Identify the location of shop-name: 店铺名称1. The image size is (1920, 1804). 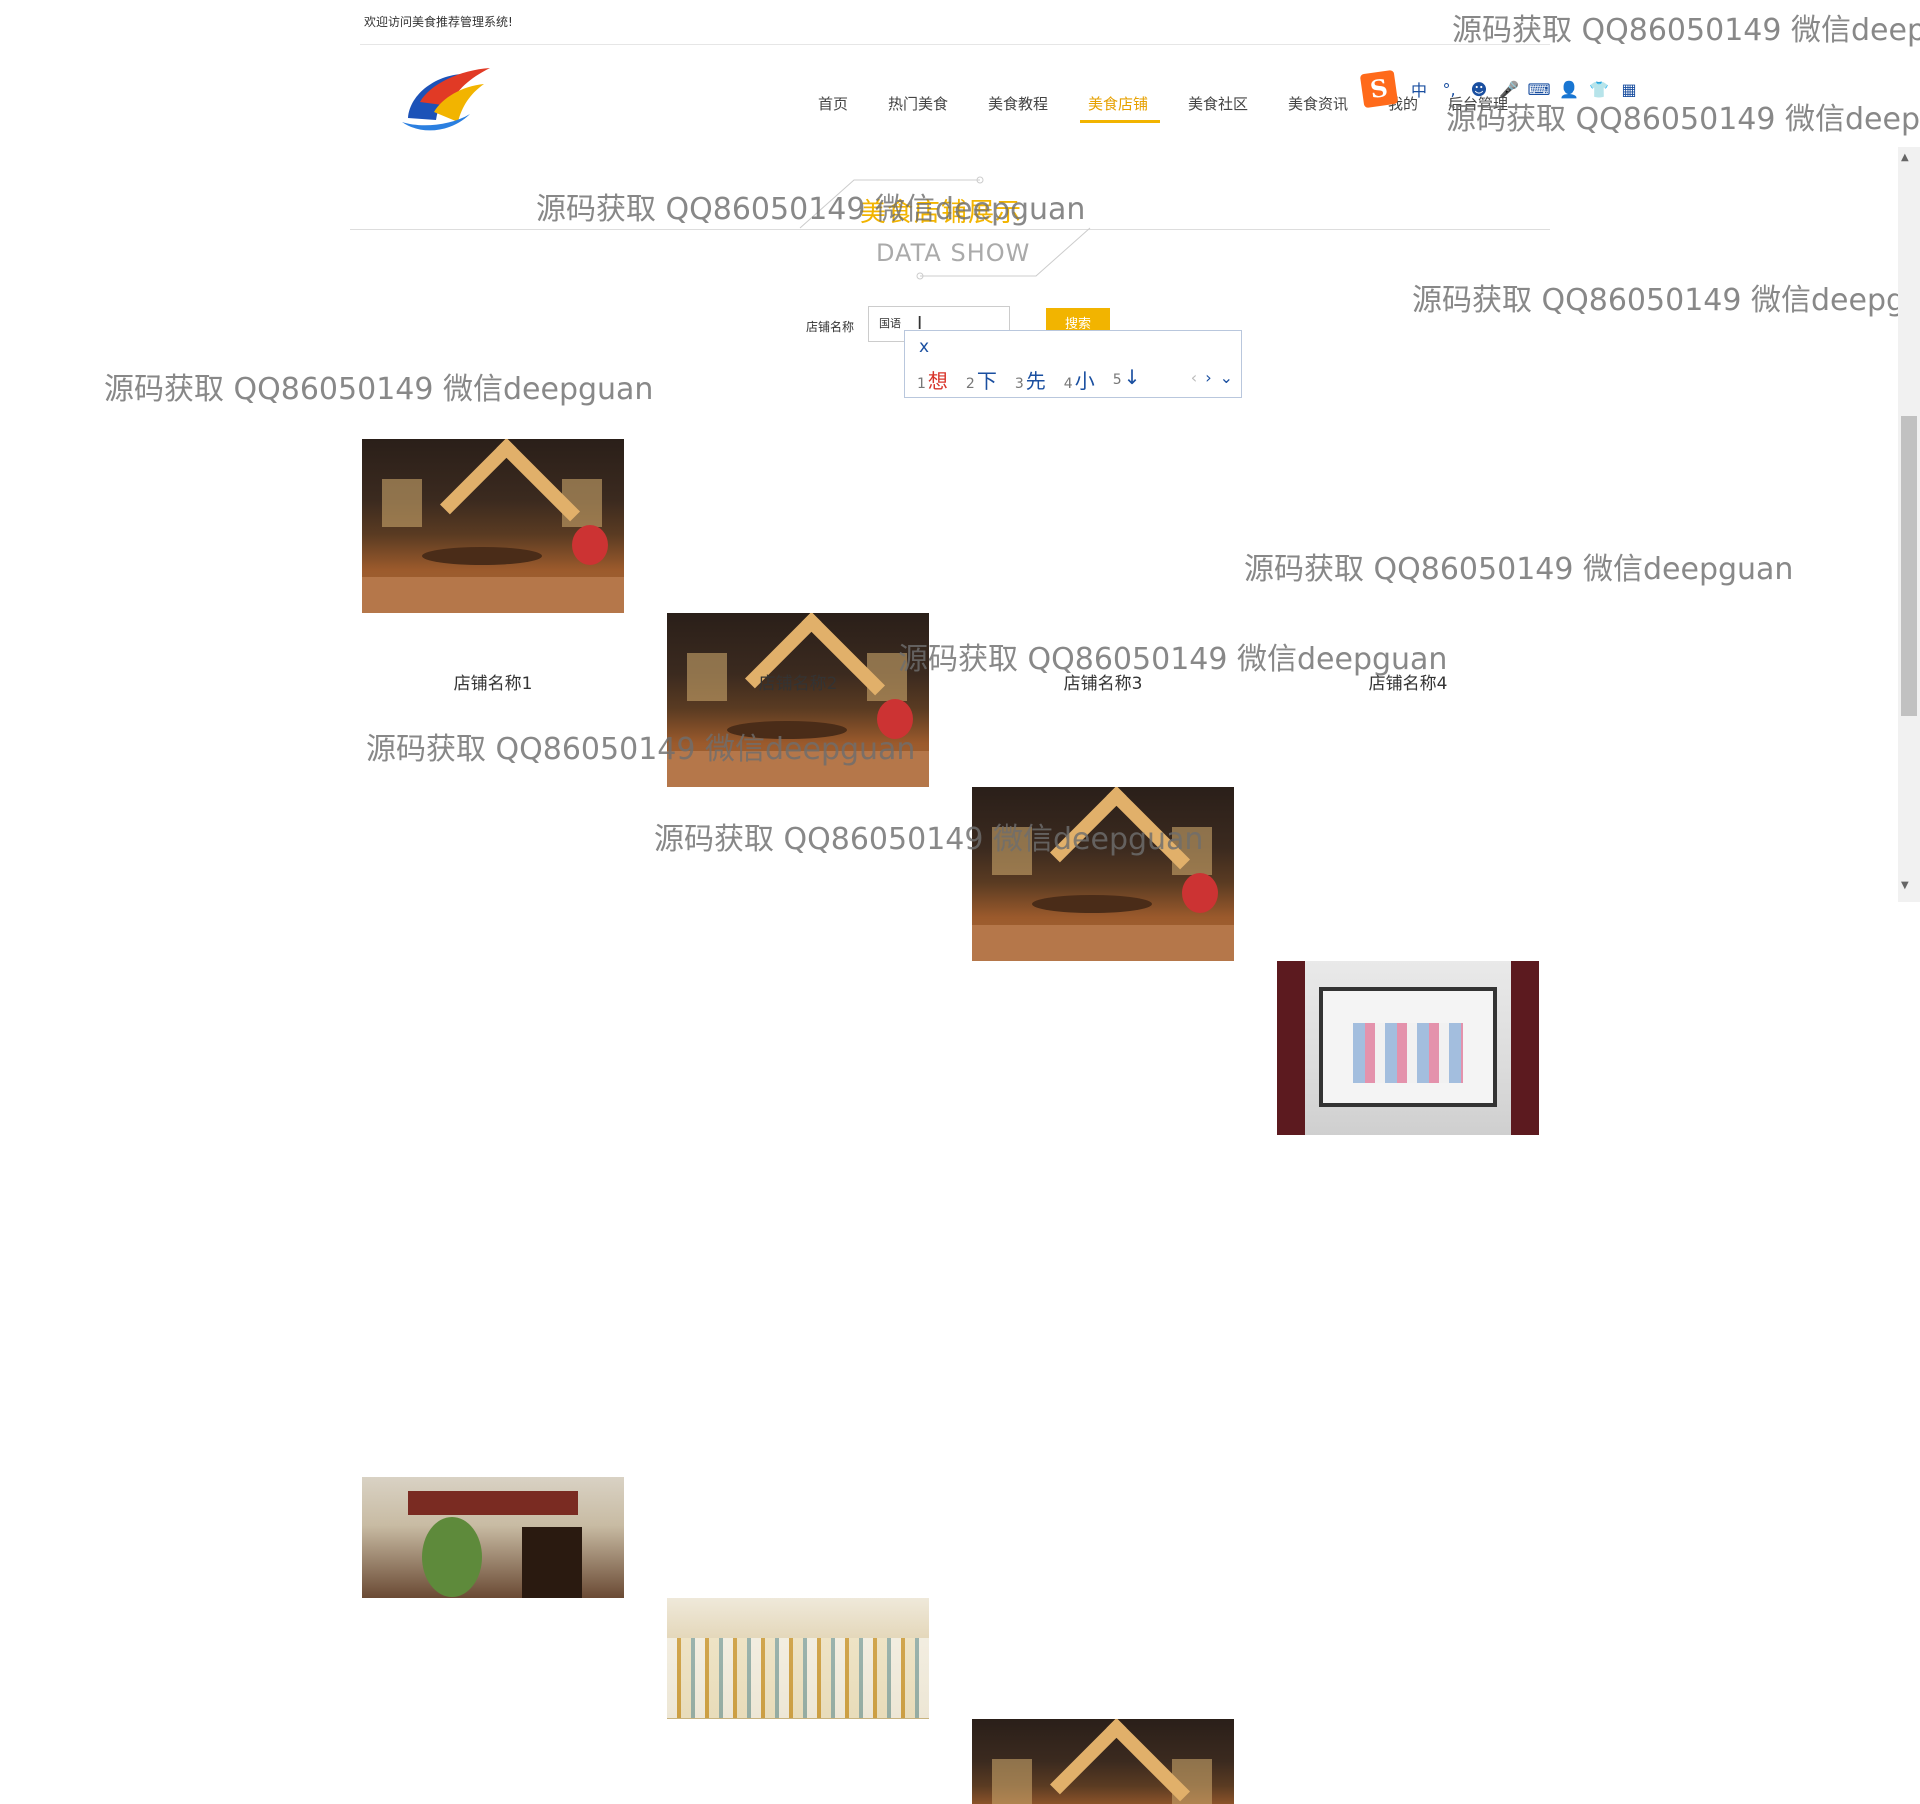
(493, 681).